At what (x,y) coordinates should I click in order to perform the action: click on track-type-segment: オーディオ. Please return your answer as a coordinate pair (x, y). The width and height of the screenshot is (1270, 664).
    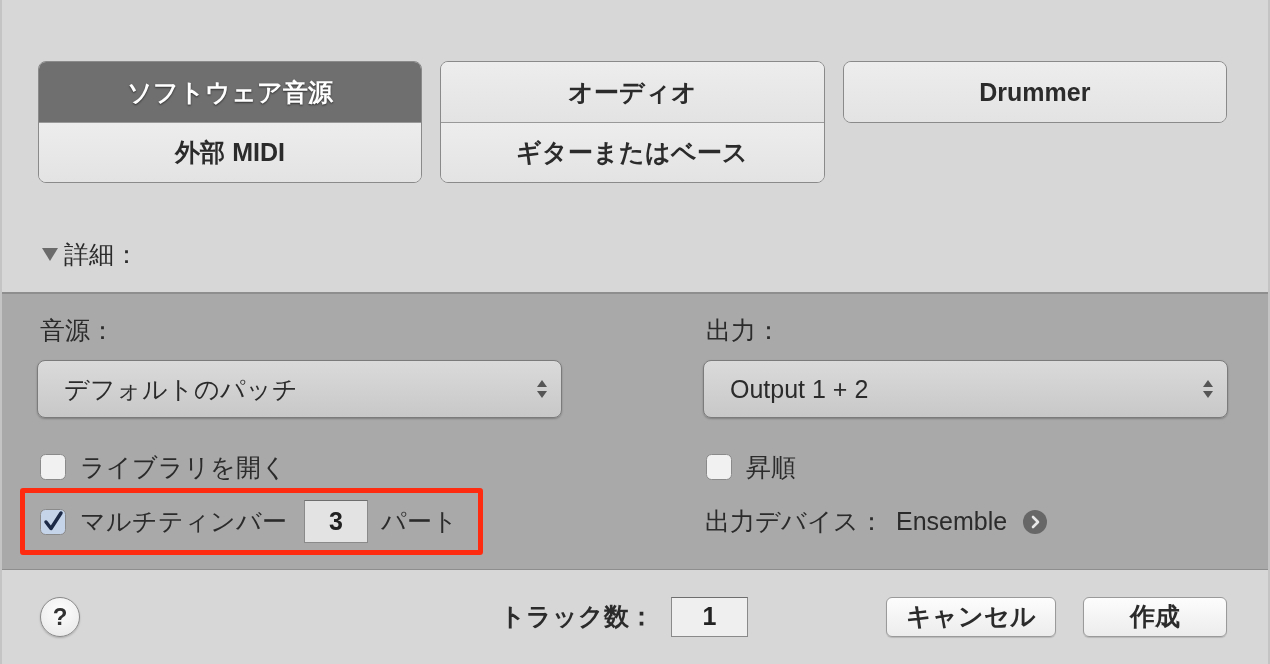
    Looking at the image, I should click on (632, 92).